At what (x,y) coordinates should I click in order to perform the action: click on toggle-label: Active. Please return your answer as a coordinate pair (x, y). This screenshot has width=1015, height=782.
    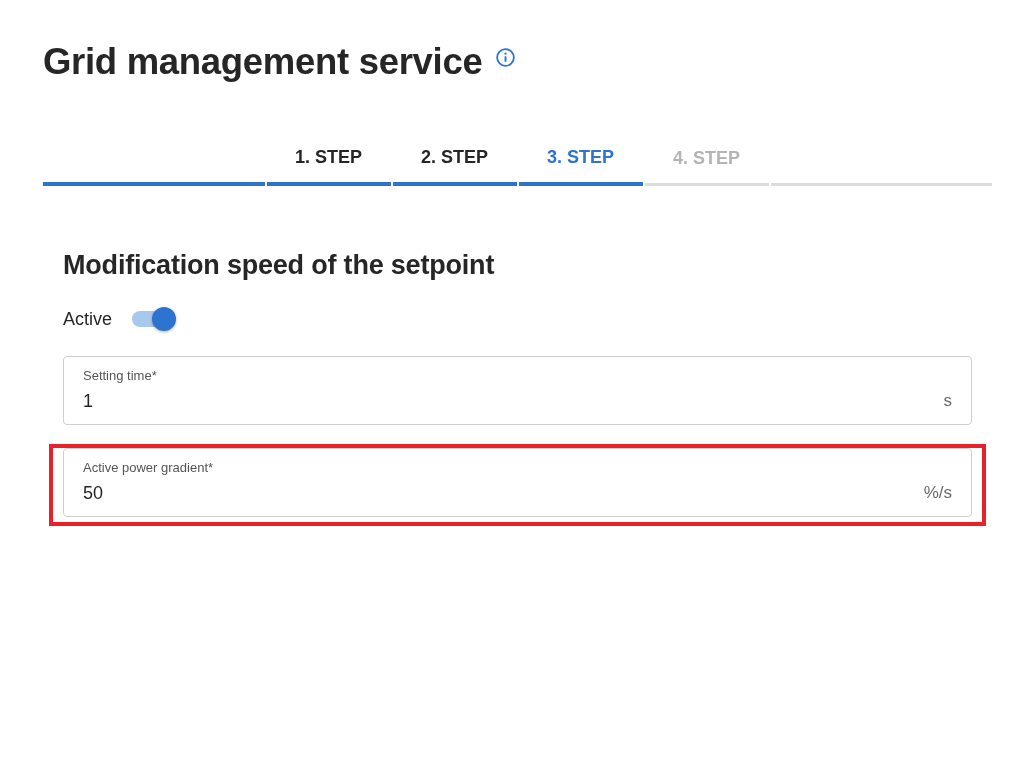
    Looking at the image, I should click on (88, 319).